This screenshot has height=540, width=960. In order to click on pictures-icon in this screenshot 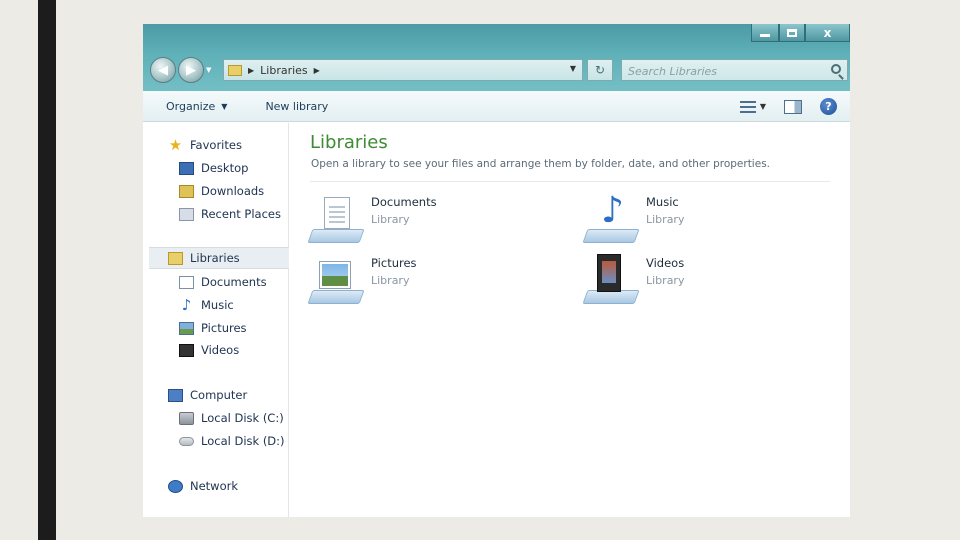, I will do `click(186, 328)`.